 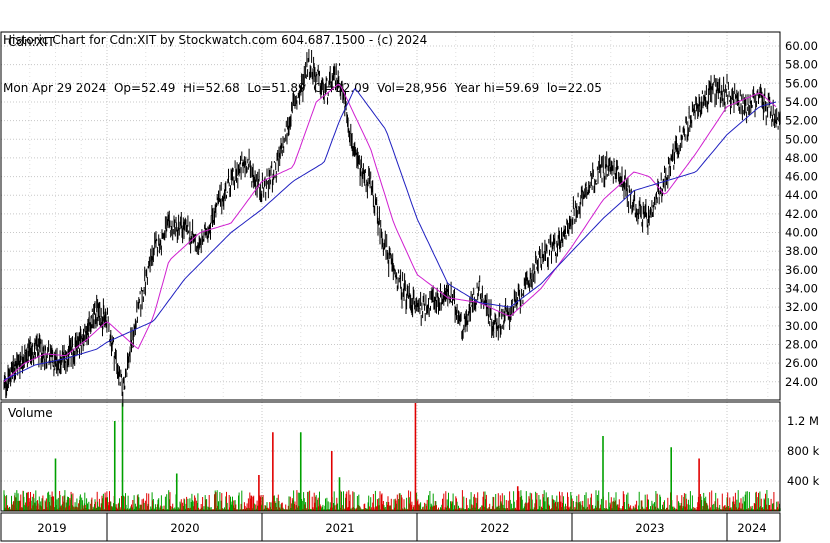 I want to click on price-tick-label: 60.00, so click(x=801, y=46).